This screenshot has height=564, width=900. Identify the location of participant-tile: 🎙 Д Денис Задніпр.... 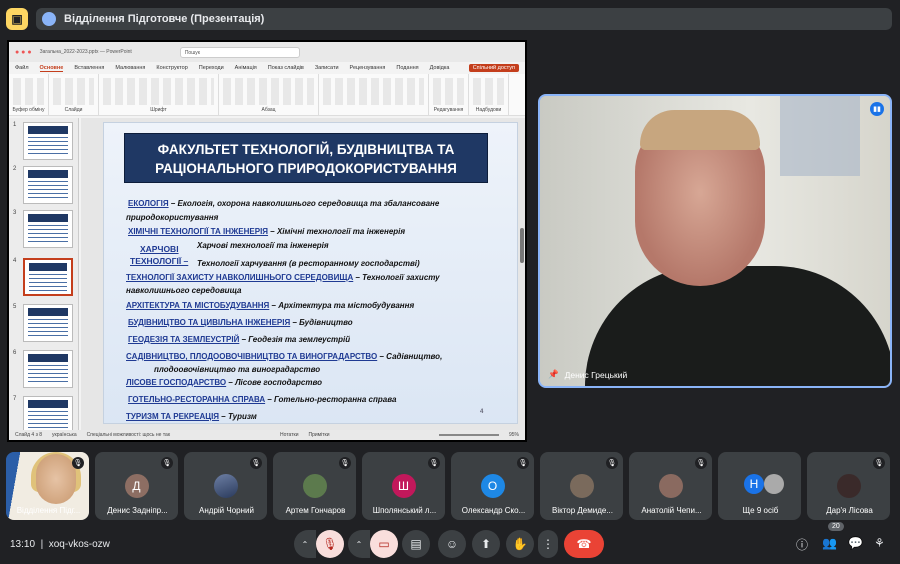
(136, 486).